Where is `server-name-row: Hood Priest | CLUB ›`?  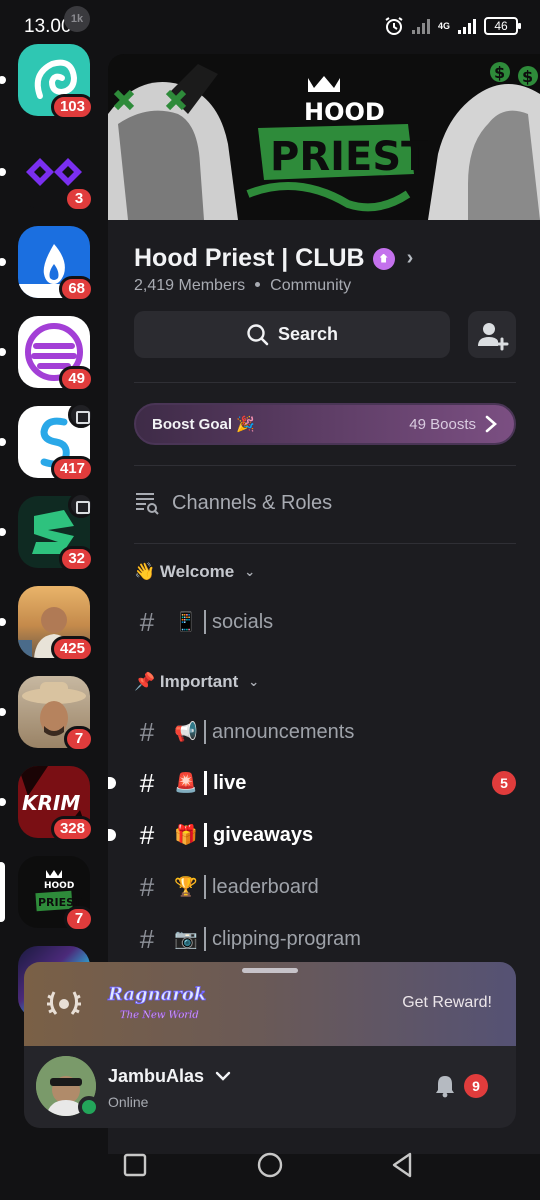 server-name-row: Hood Priest | CLUB › is located at coordinates (273, 258).